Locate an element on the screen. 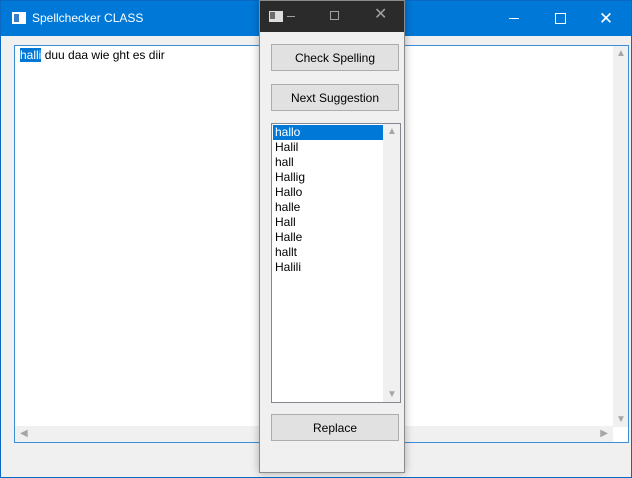 The image size is (632, 478). maximize-button is located at coordinates (560, 18).